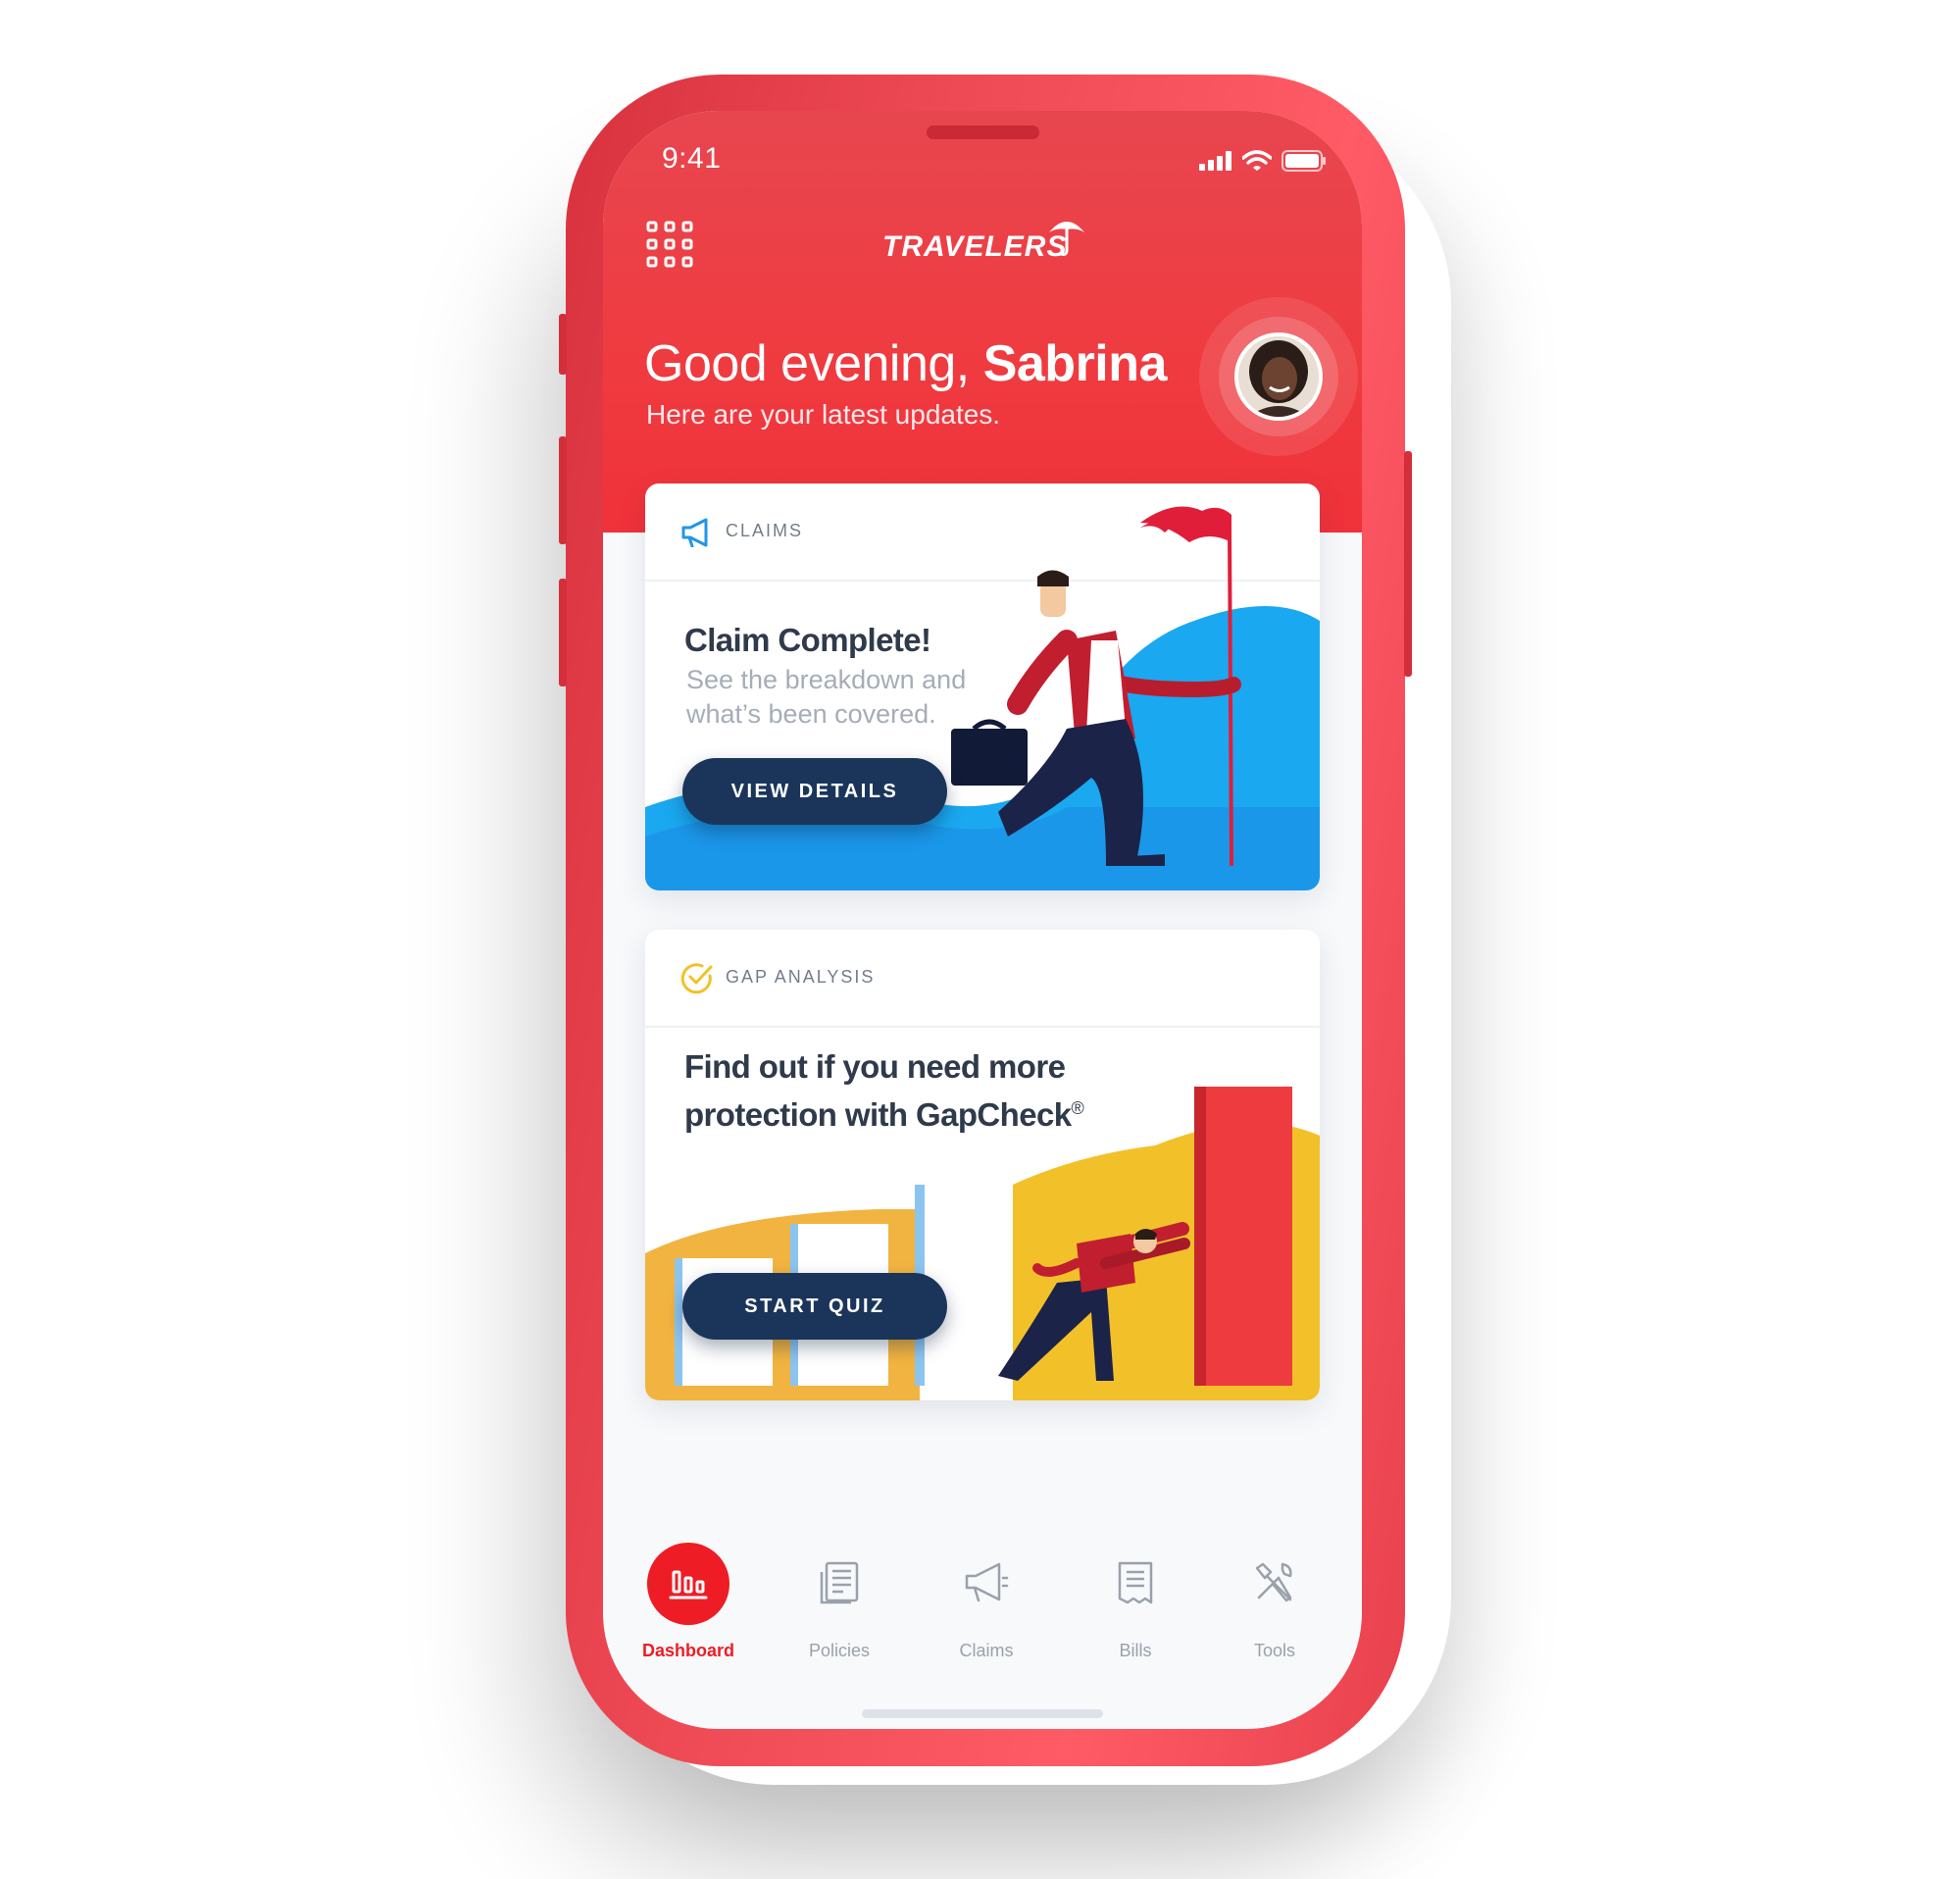 The width and height of the screenshot is (1960, 1879). I want to click on dashboard-icon, so click(688, 1585).